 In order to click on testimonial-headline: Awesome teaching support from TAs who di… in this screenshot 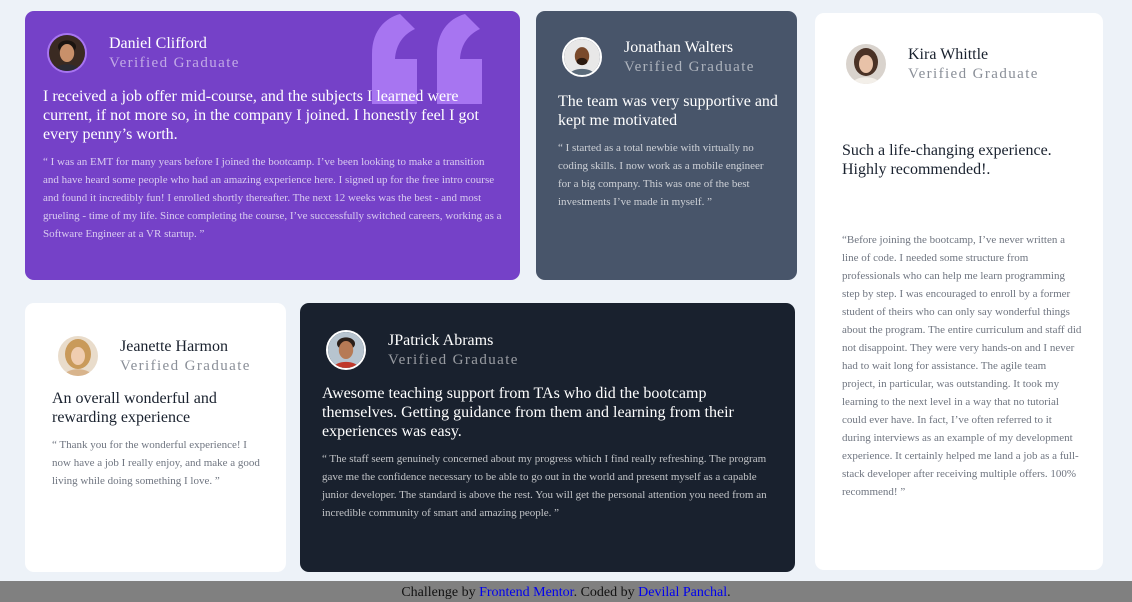, I will do `click(528, 412)`.